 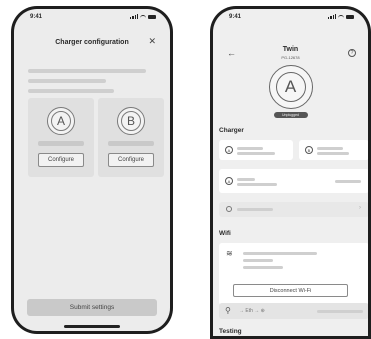 What do you see at coordinates (290, 87) in the screenshot?
I see `charger-avatar: A` at bounding box center [290, 87].